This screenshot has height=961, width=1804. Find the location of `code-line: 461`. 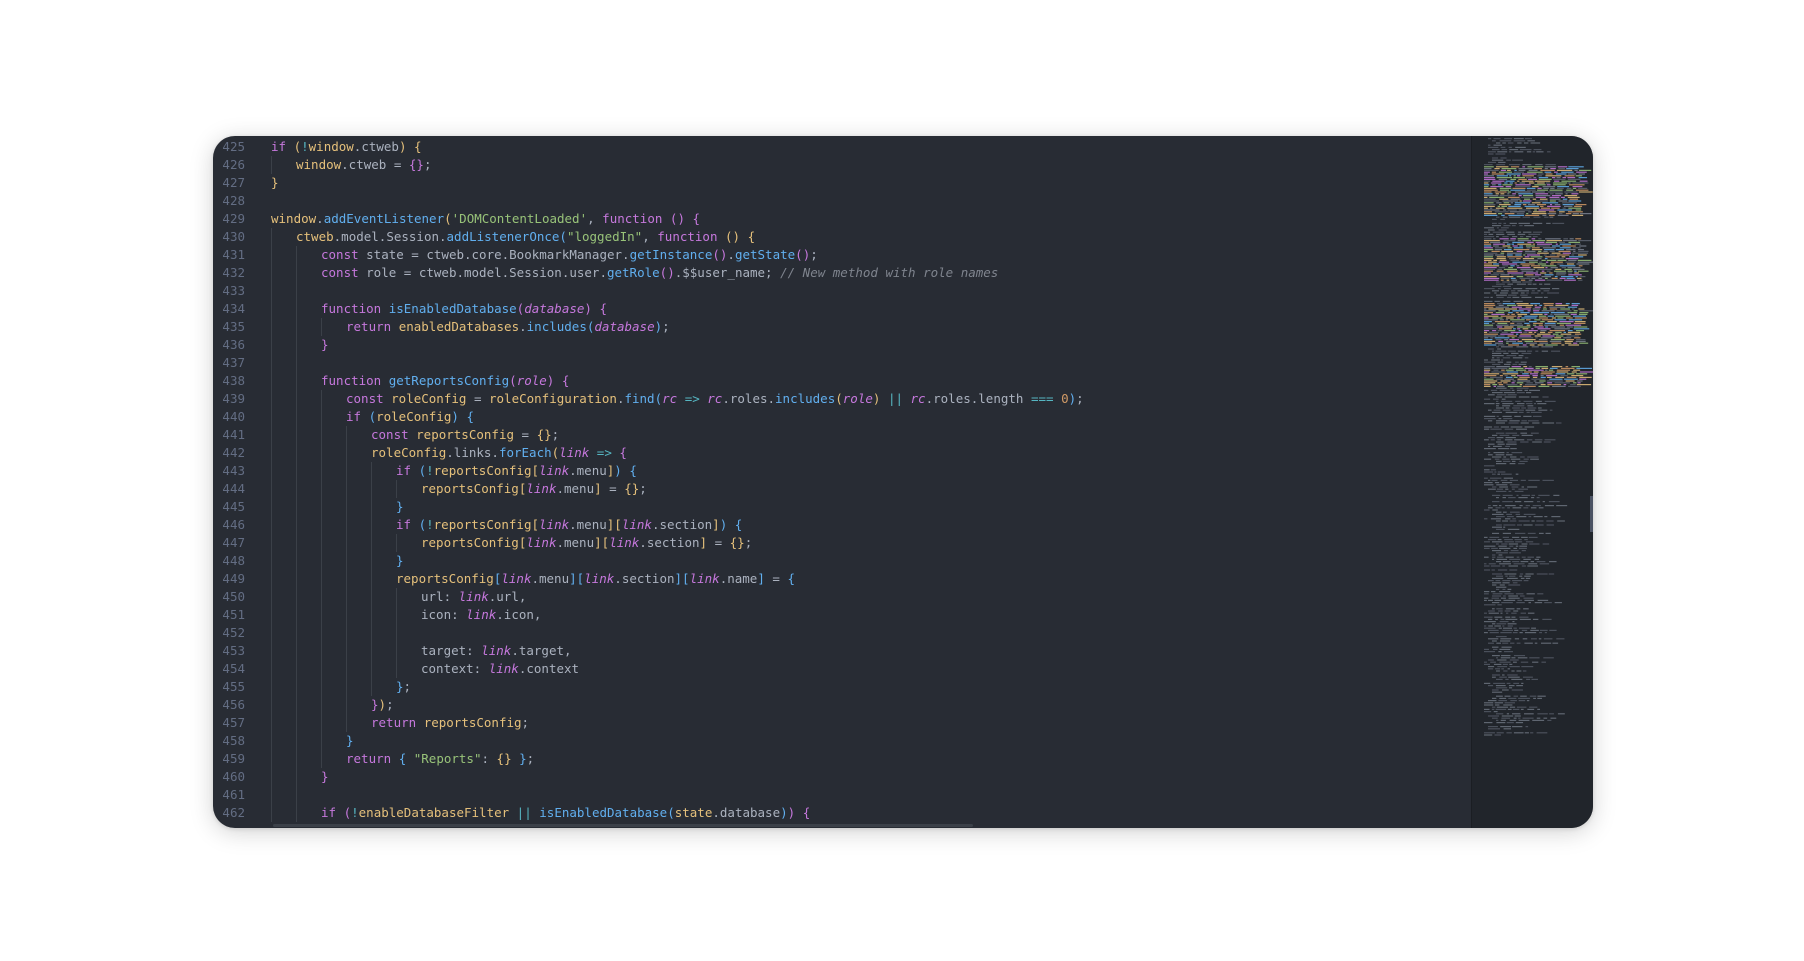

code-line: 461 is located at coordinates (842, 795).